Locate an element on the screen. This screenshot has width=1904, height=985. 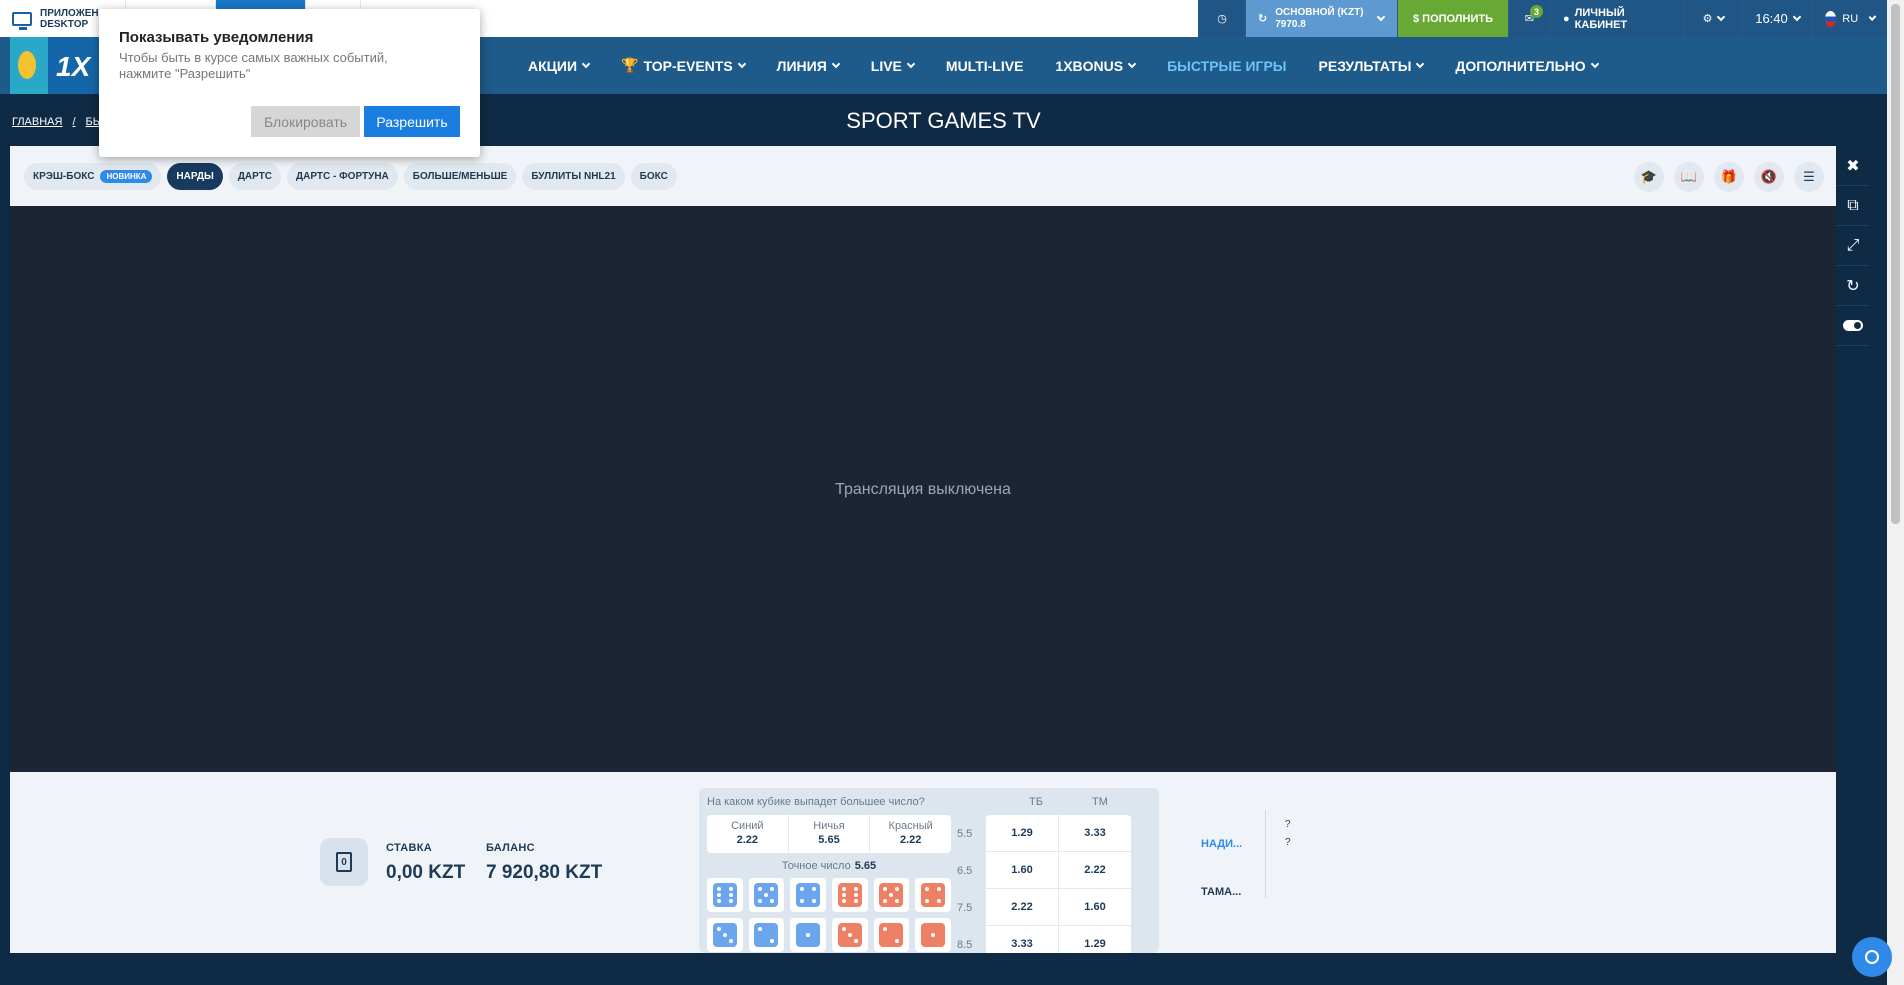
tm-odd: 1.60 is located at coordinates (1095, 907).